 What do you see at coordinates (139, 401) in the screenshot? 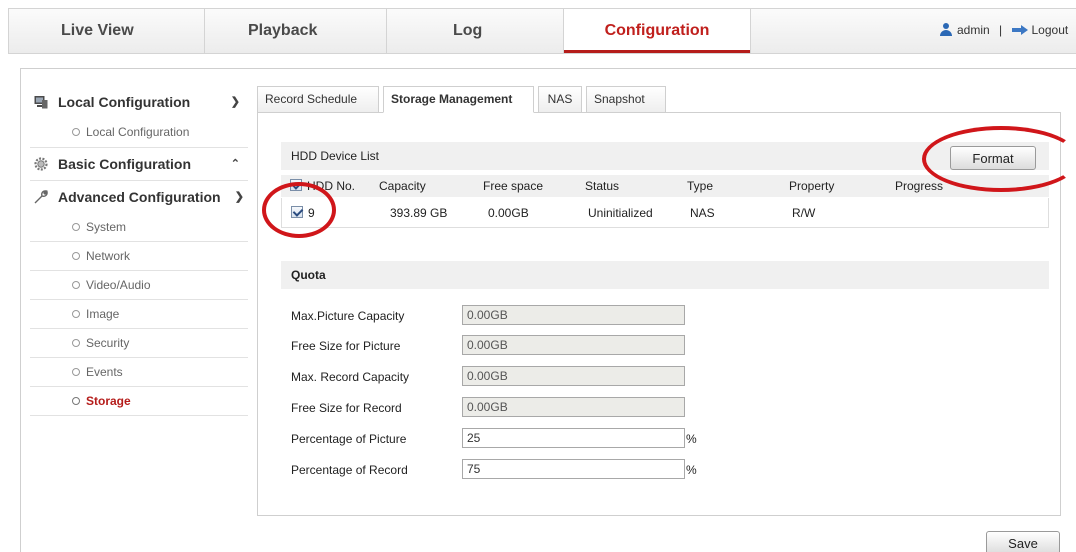
I see `sidebar-item-storage: Storage` at bounding box center [139, 401].